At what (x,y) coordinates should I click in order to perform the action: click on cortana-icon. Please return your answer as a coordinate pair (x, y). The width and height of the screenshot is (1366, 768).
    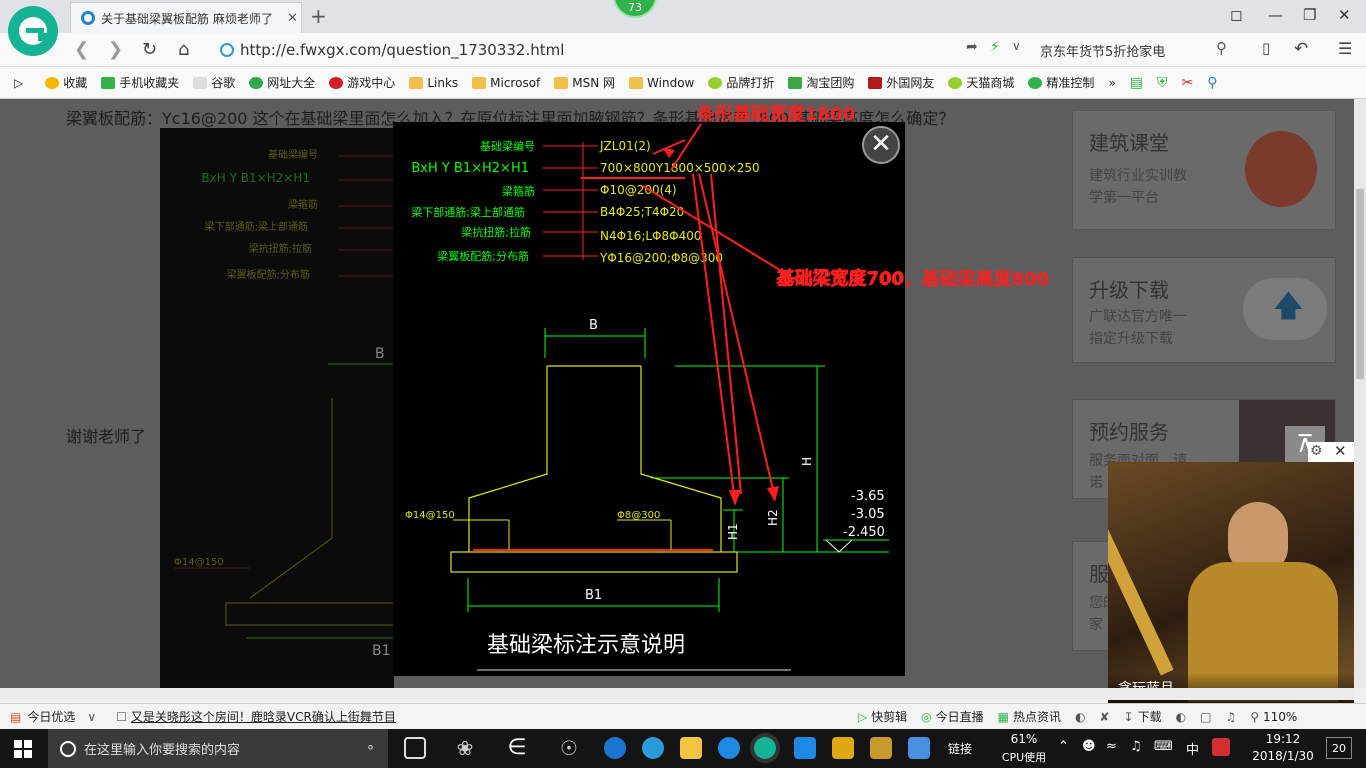
    Looking at the image, I should click on (68, 748).